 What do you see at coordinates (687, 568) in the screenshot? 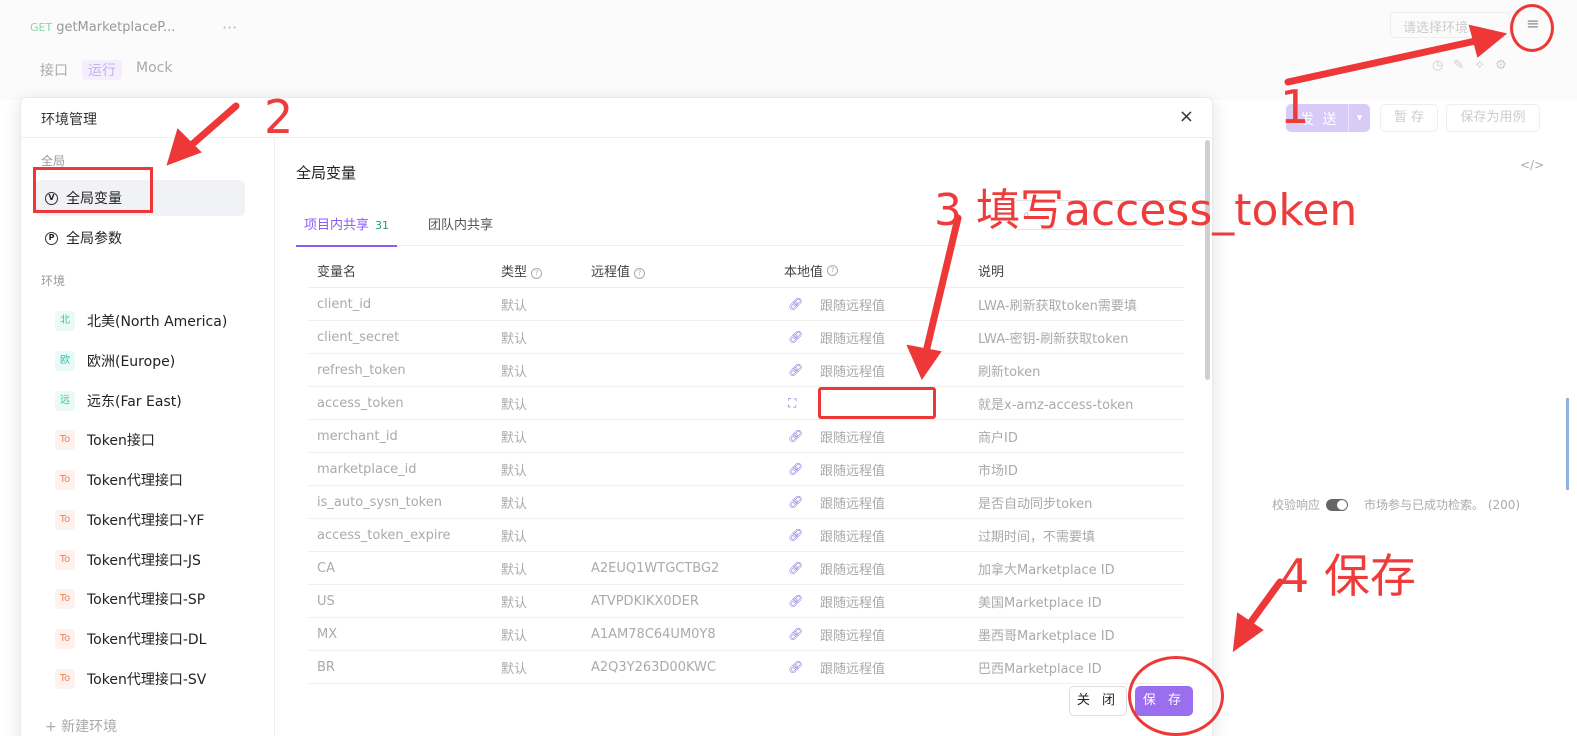
I see `var-remote: A2EUQ1WTGCTBG2` at bounding box center [687, 568].